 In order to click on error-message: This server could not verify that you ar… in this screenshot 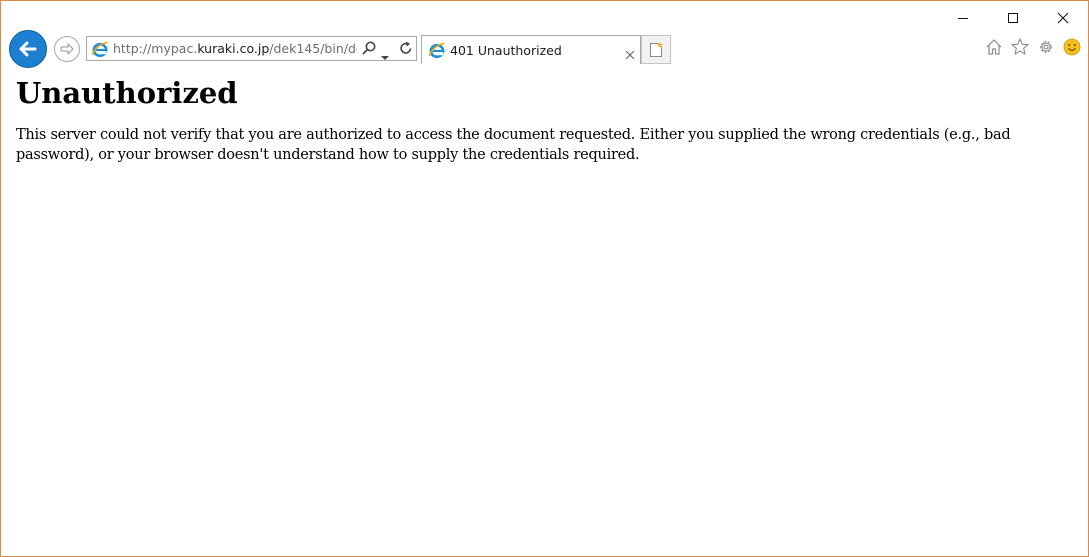, I will do `click(513, 145)`.